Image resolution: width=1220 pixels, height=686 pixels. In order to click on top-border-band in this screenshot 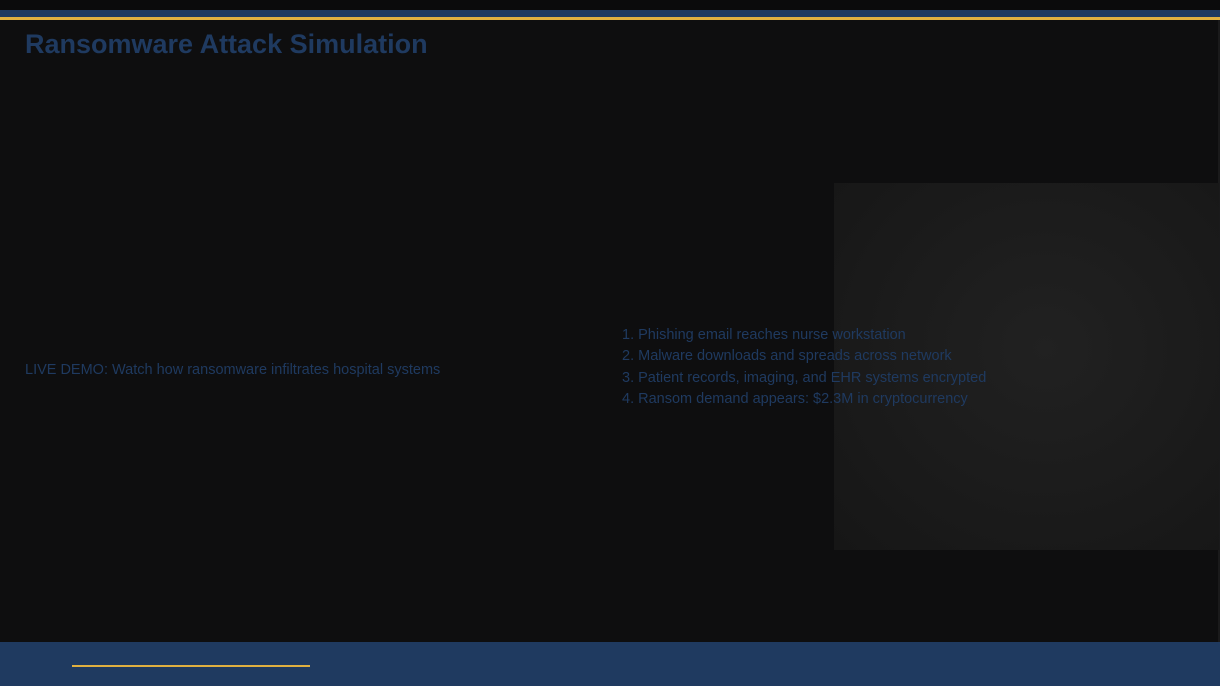, I will do `click(610, 5)`.